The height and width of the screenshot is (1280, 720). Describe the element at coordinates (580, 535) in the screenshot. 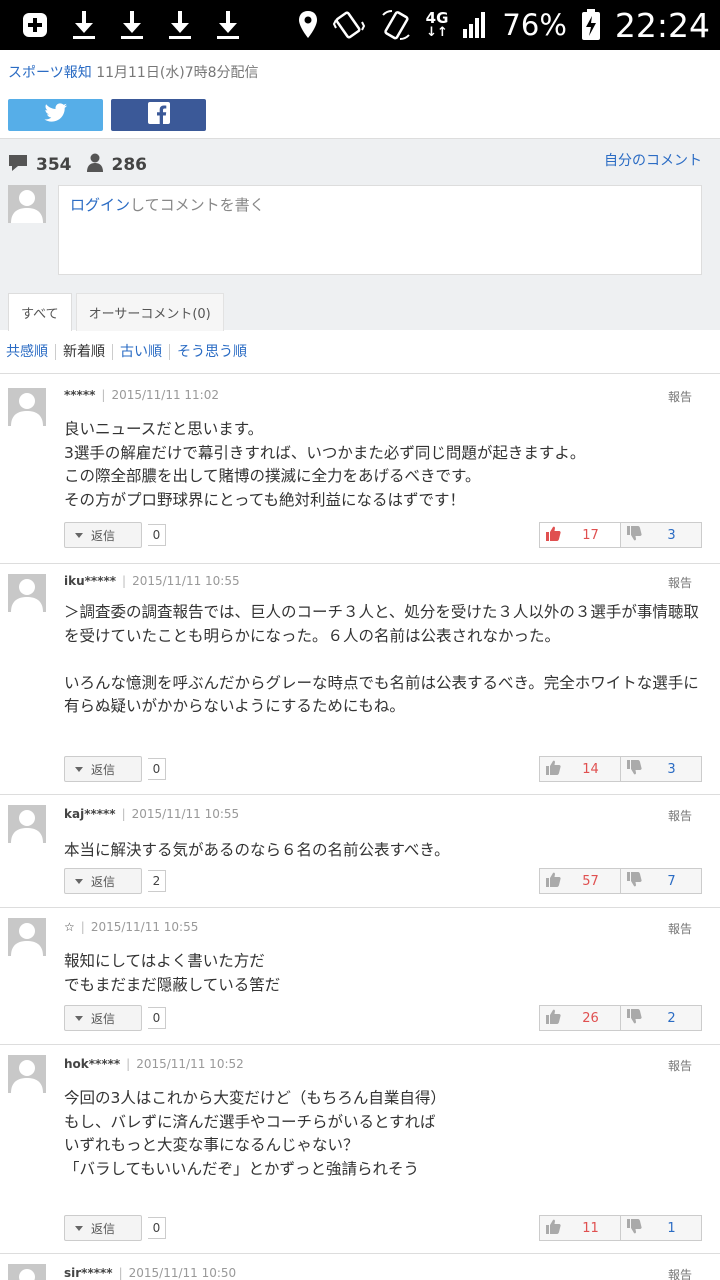

I see `thumbs-up-button: 17` at that location.